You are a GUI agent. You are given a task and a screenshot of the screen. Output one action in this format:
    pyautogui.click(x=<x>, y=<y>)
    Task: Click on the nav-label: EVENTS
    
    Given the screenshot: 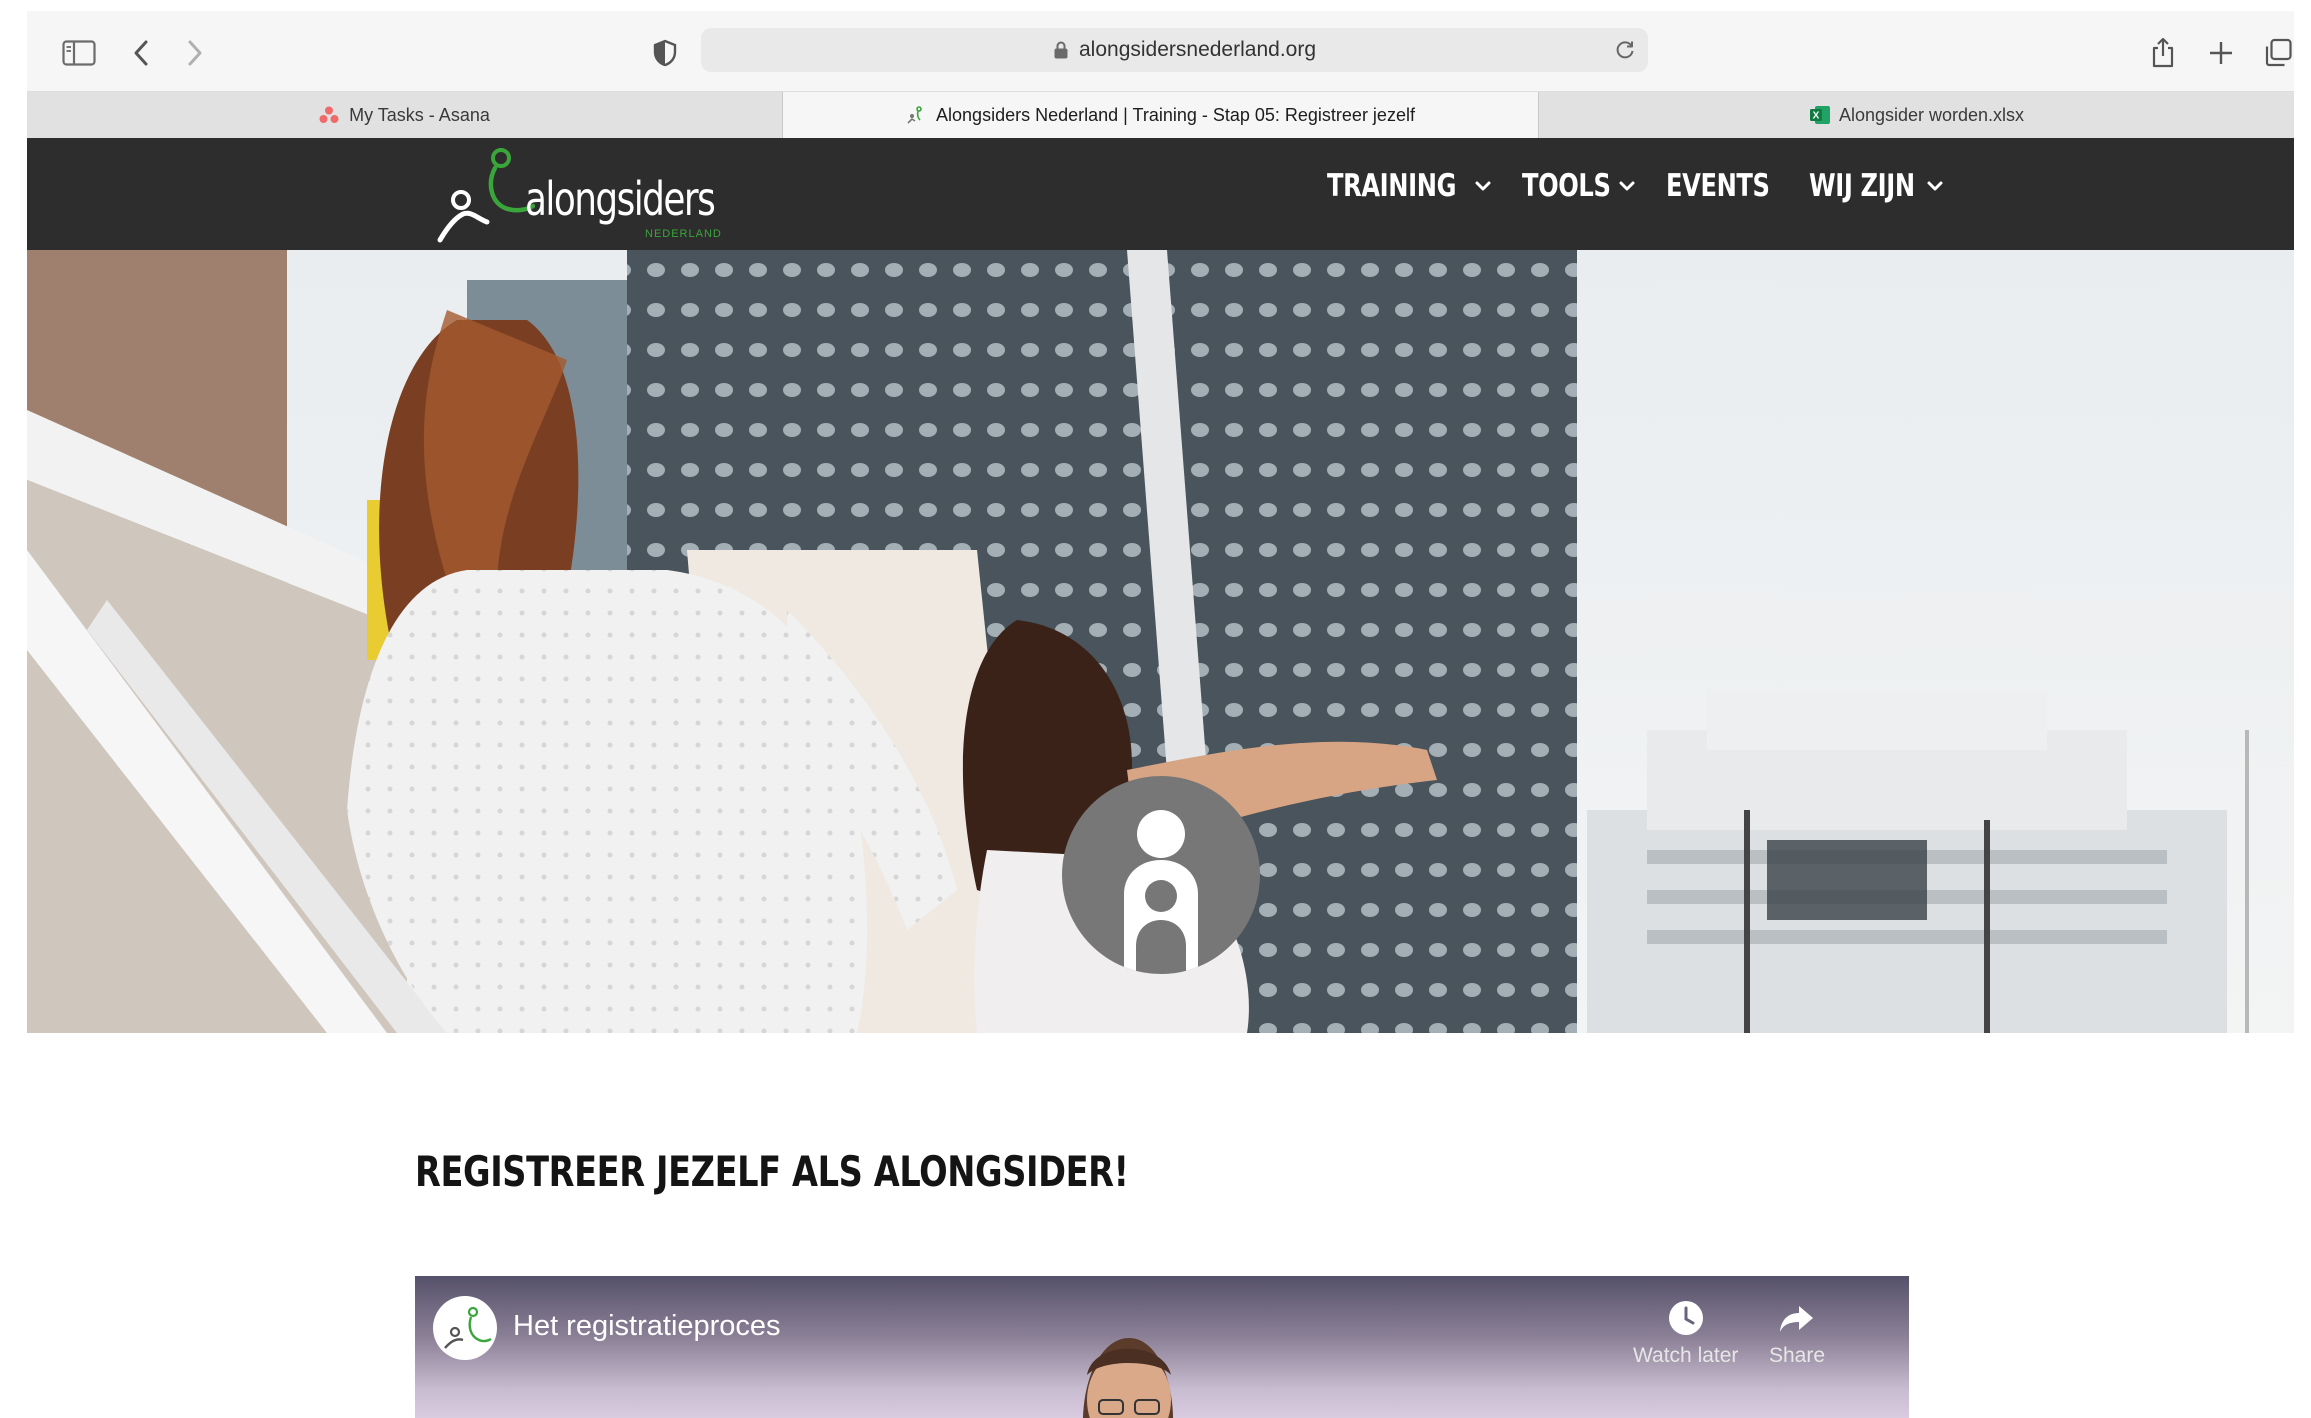 What is the action you would take?
    pyautogui.click(x=1717, y=186)
    